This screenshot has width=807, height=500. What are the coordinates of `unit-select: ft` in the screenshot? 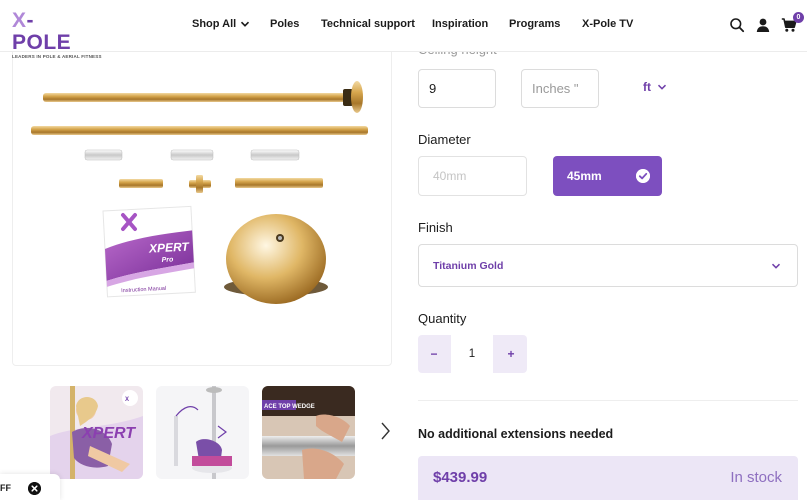 It's located at (655, 87).